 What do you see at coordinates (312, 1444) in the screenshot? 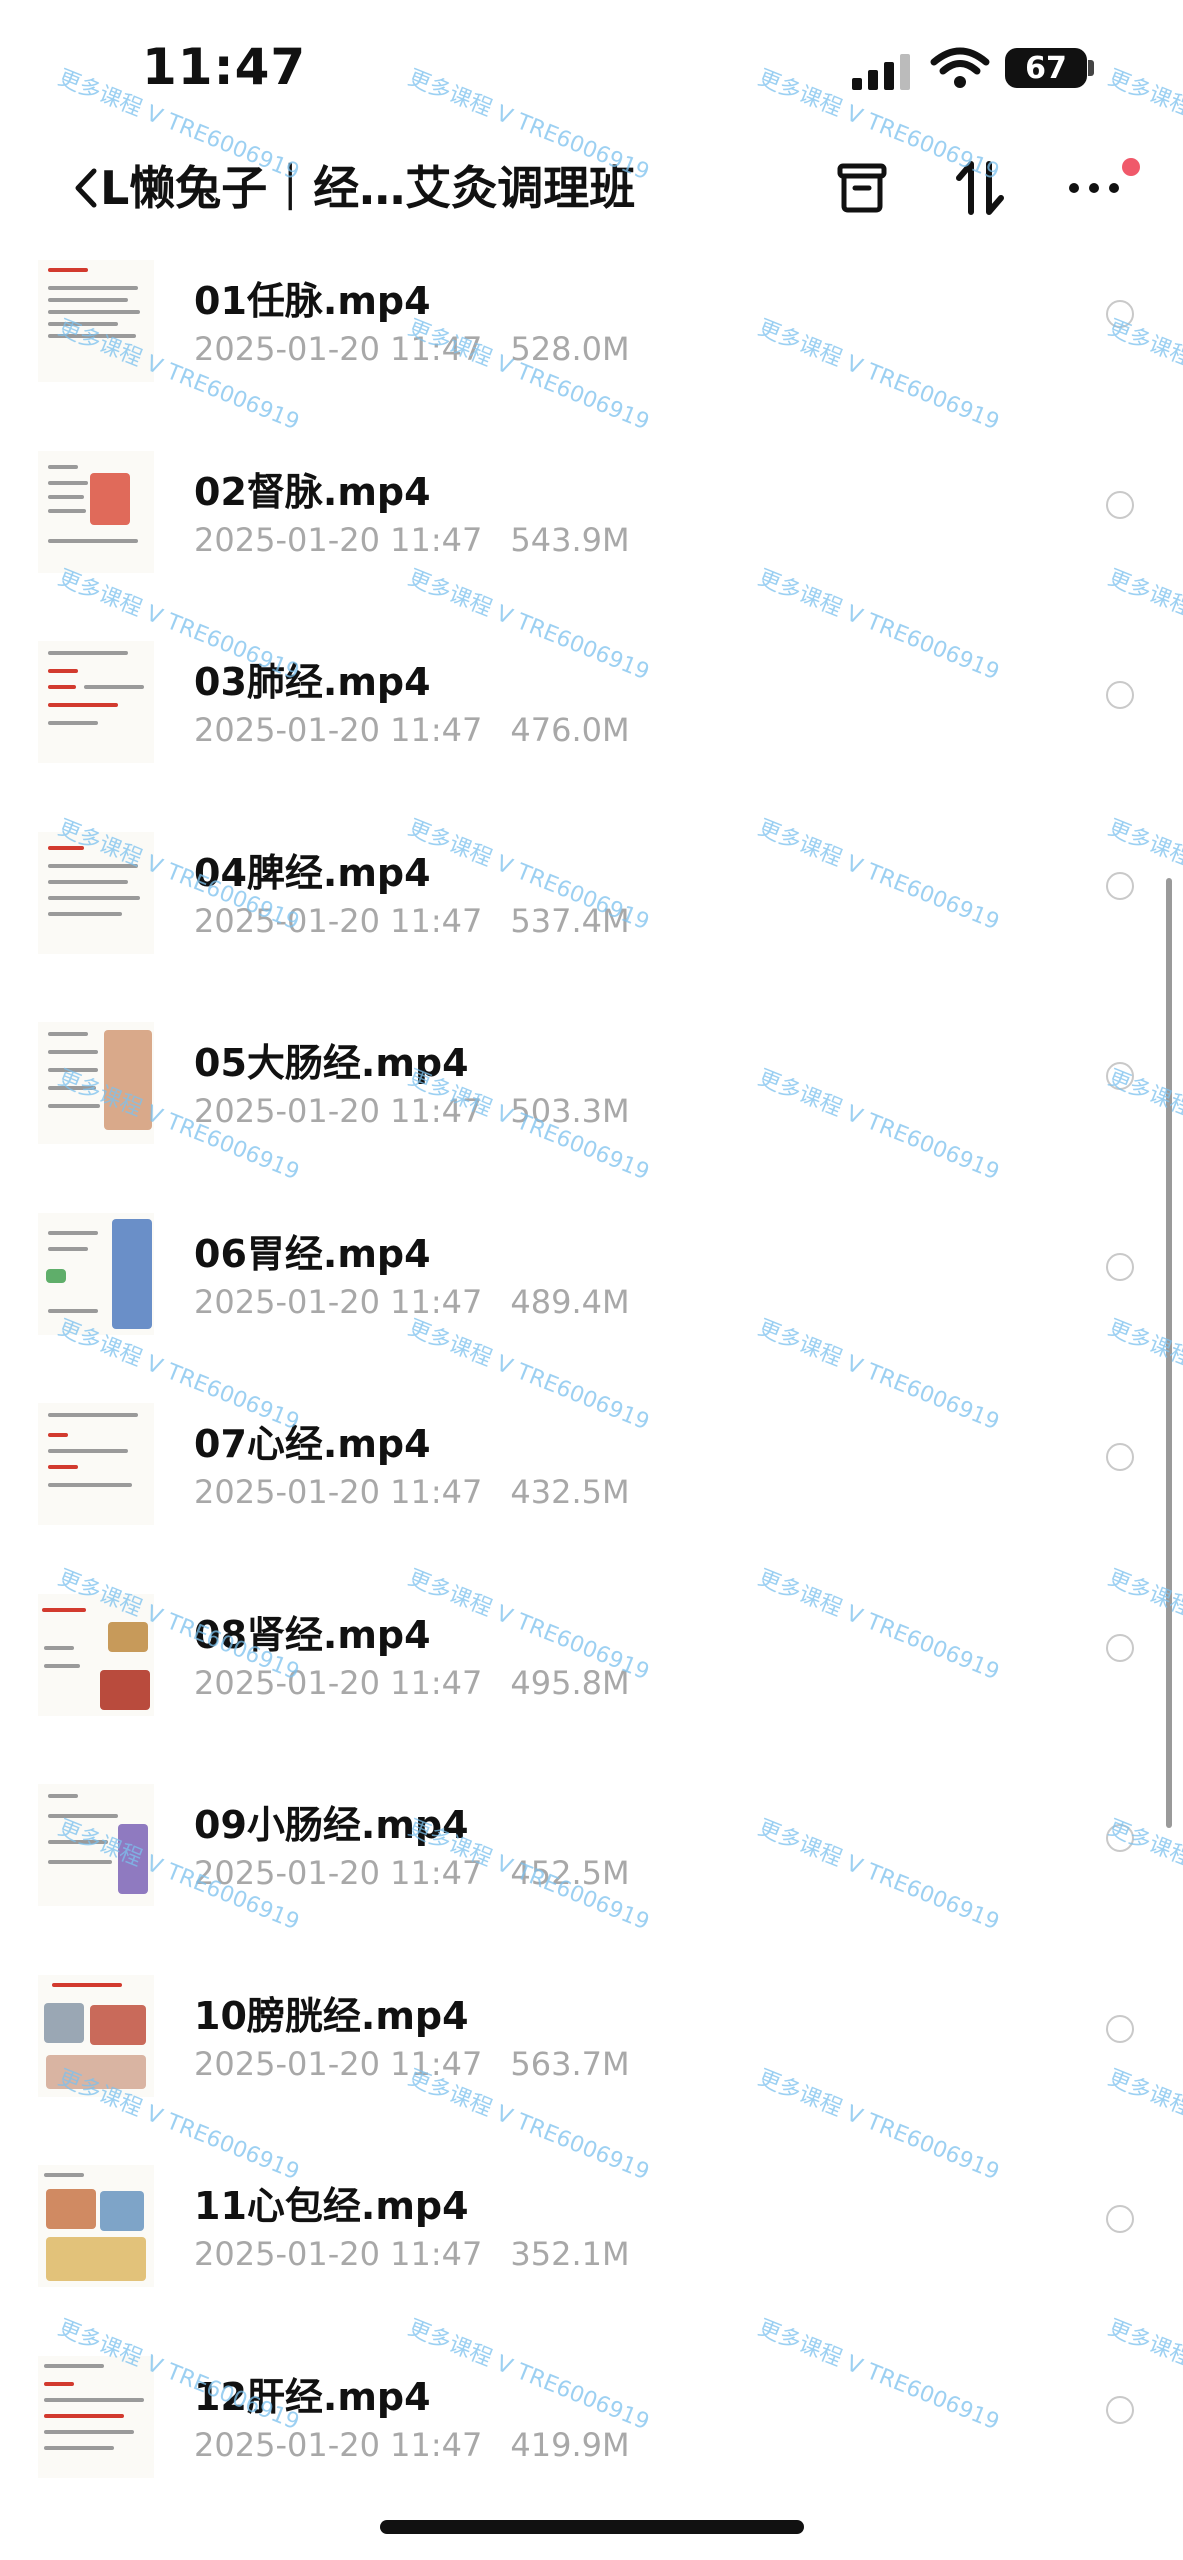
I see `file-name: 07心经.mp4` at bounding box center [312, 1444].